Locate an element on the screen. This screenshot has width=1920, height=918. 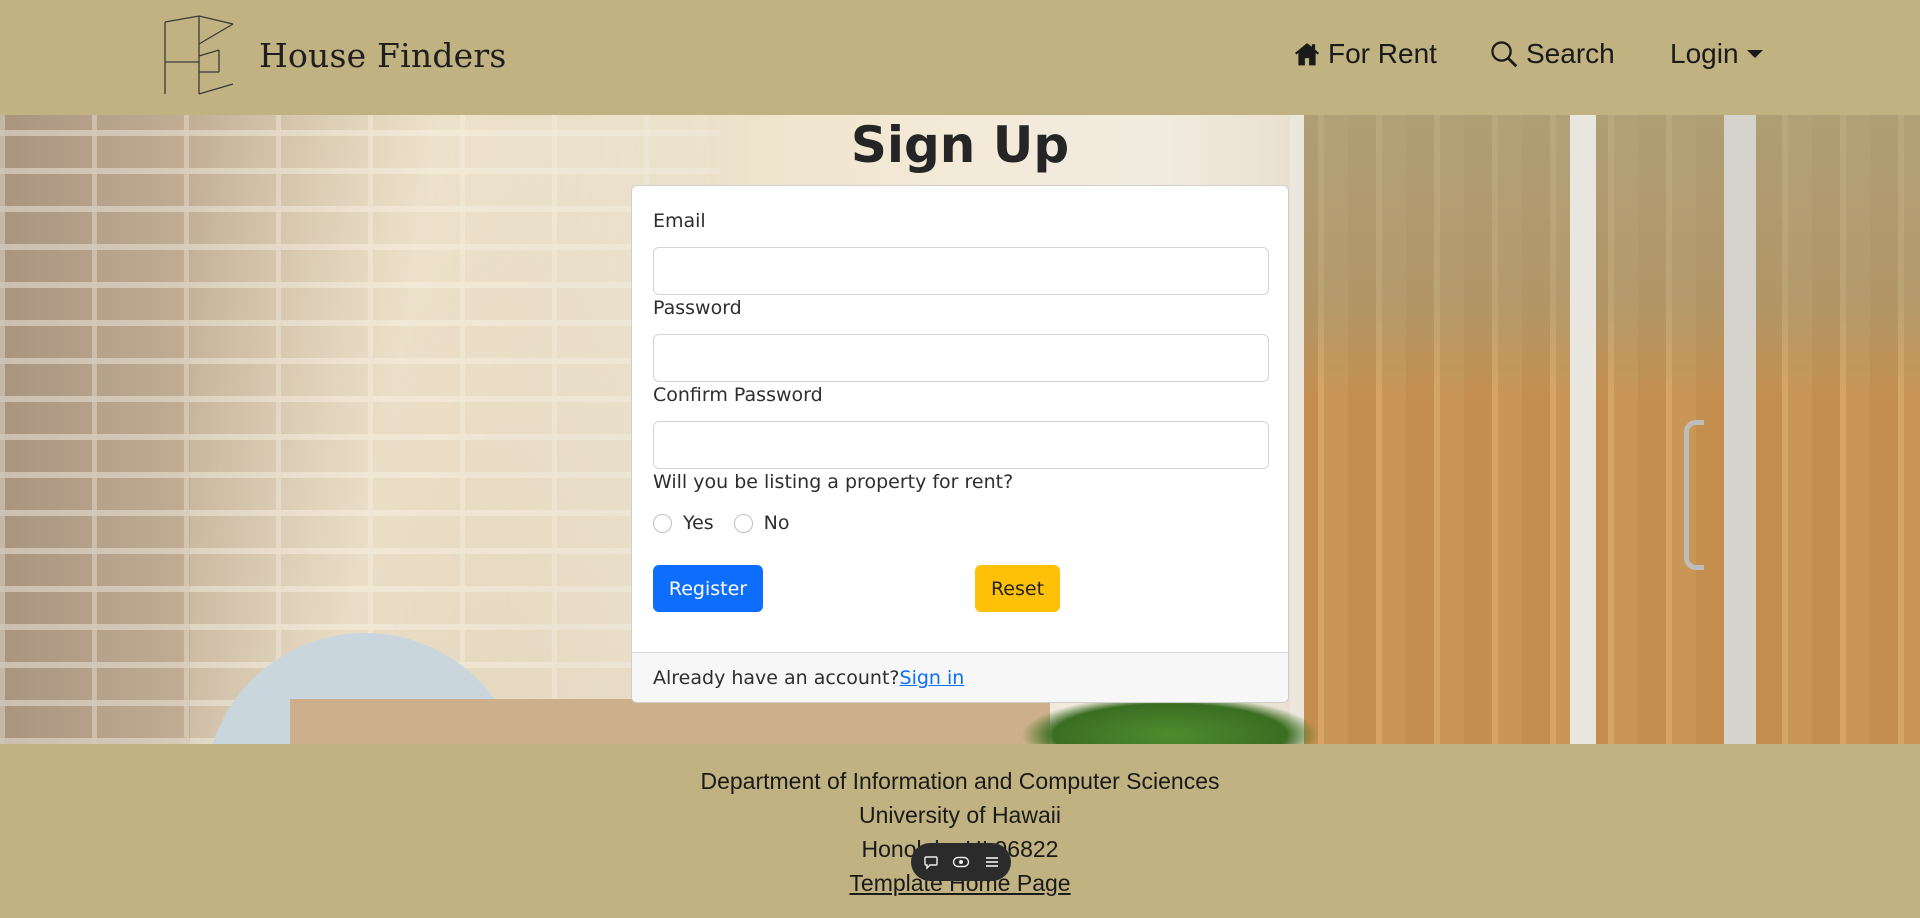
door-handle is located at coordinates (1694, 495).